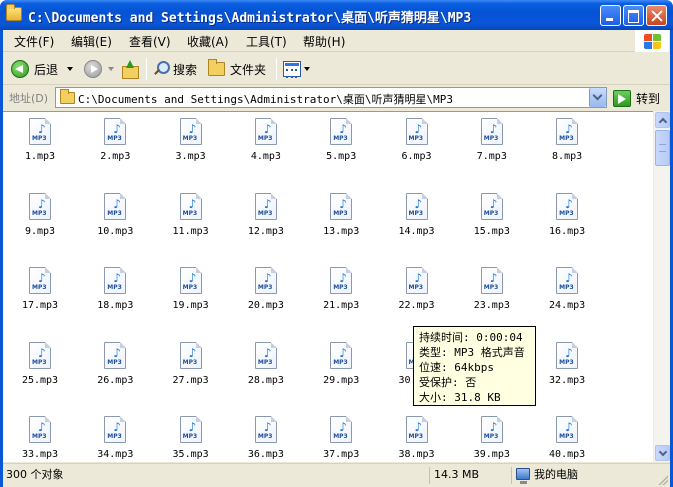  What do you see at coordinates (417, 142) in the screenshot?
I see `file-item: ♪ MP3 6.mp3` at bounding box center [417, 142].